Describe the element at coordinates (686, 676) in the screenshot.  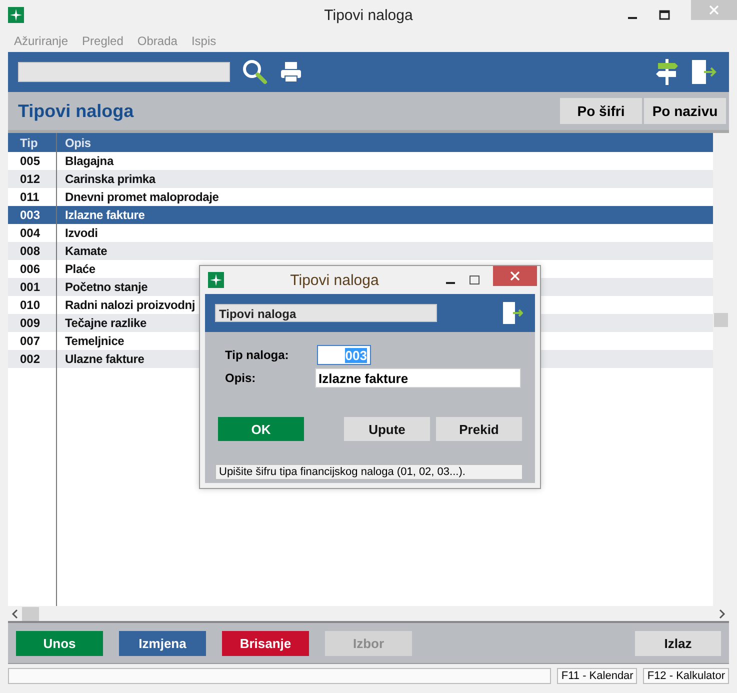
I see `status-text: F12 - Kalkulator` at that location.